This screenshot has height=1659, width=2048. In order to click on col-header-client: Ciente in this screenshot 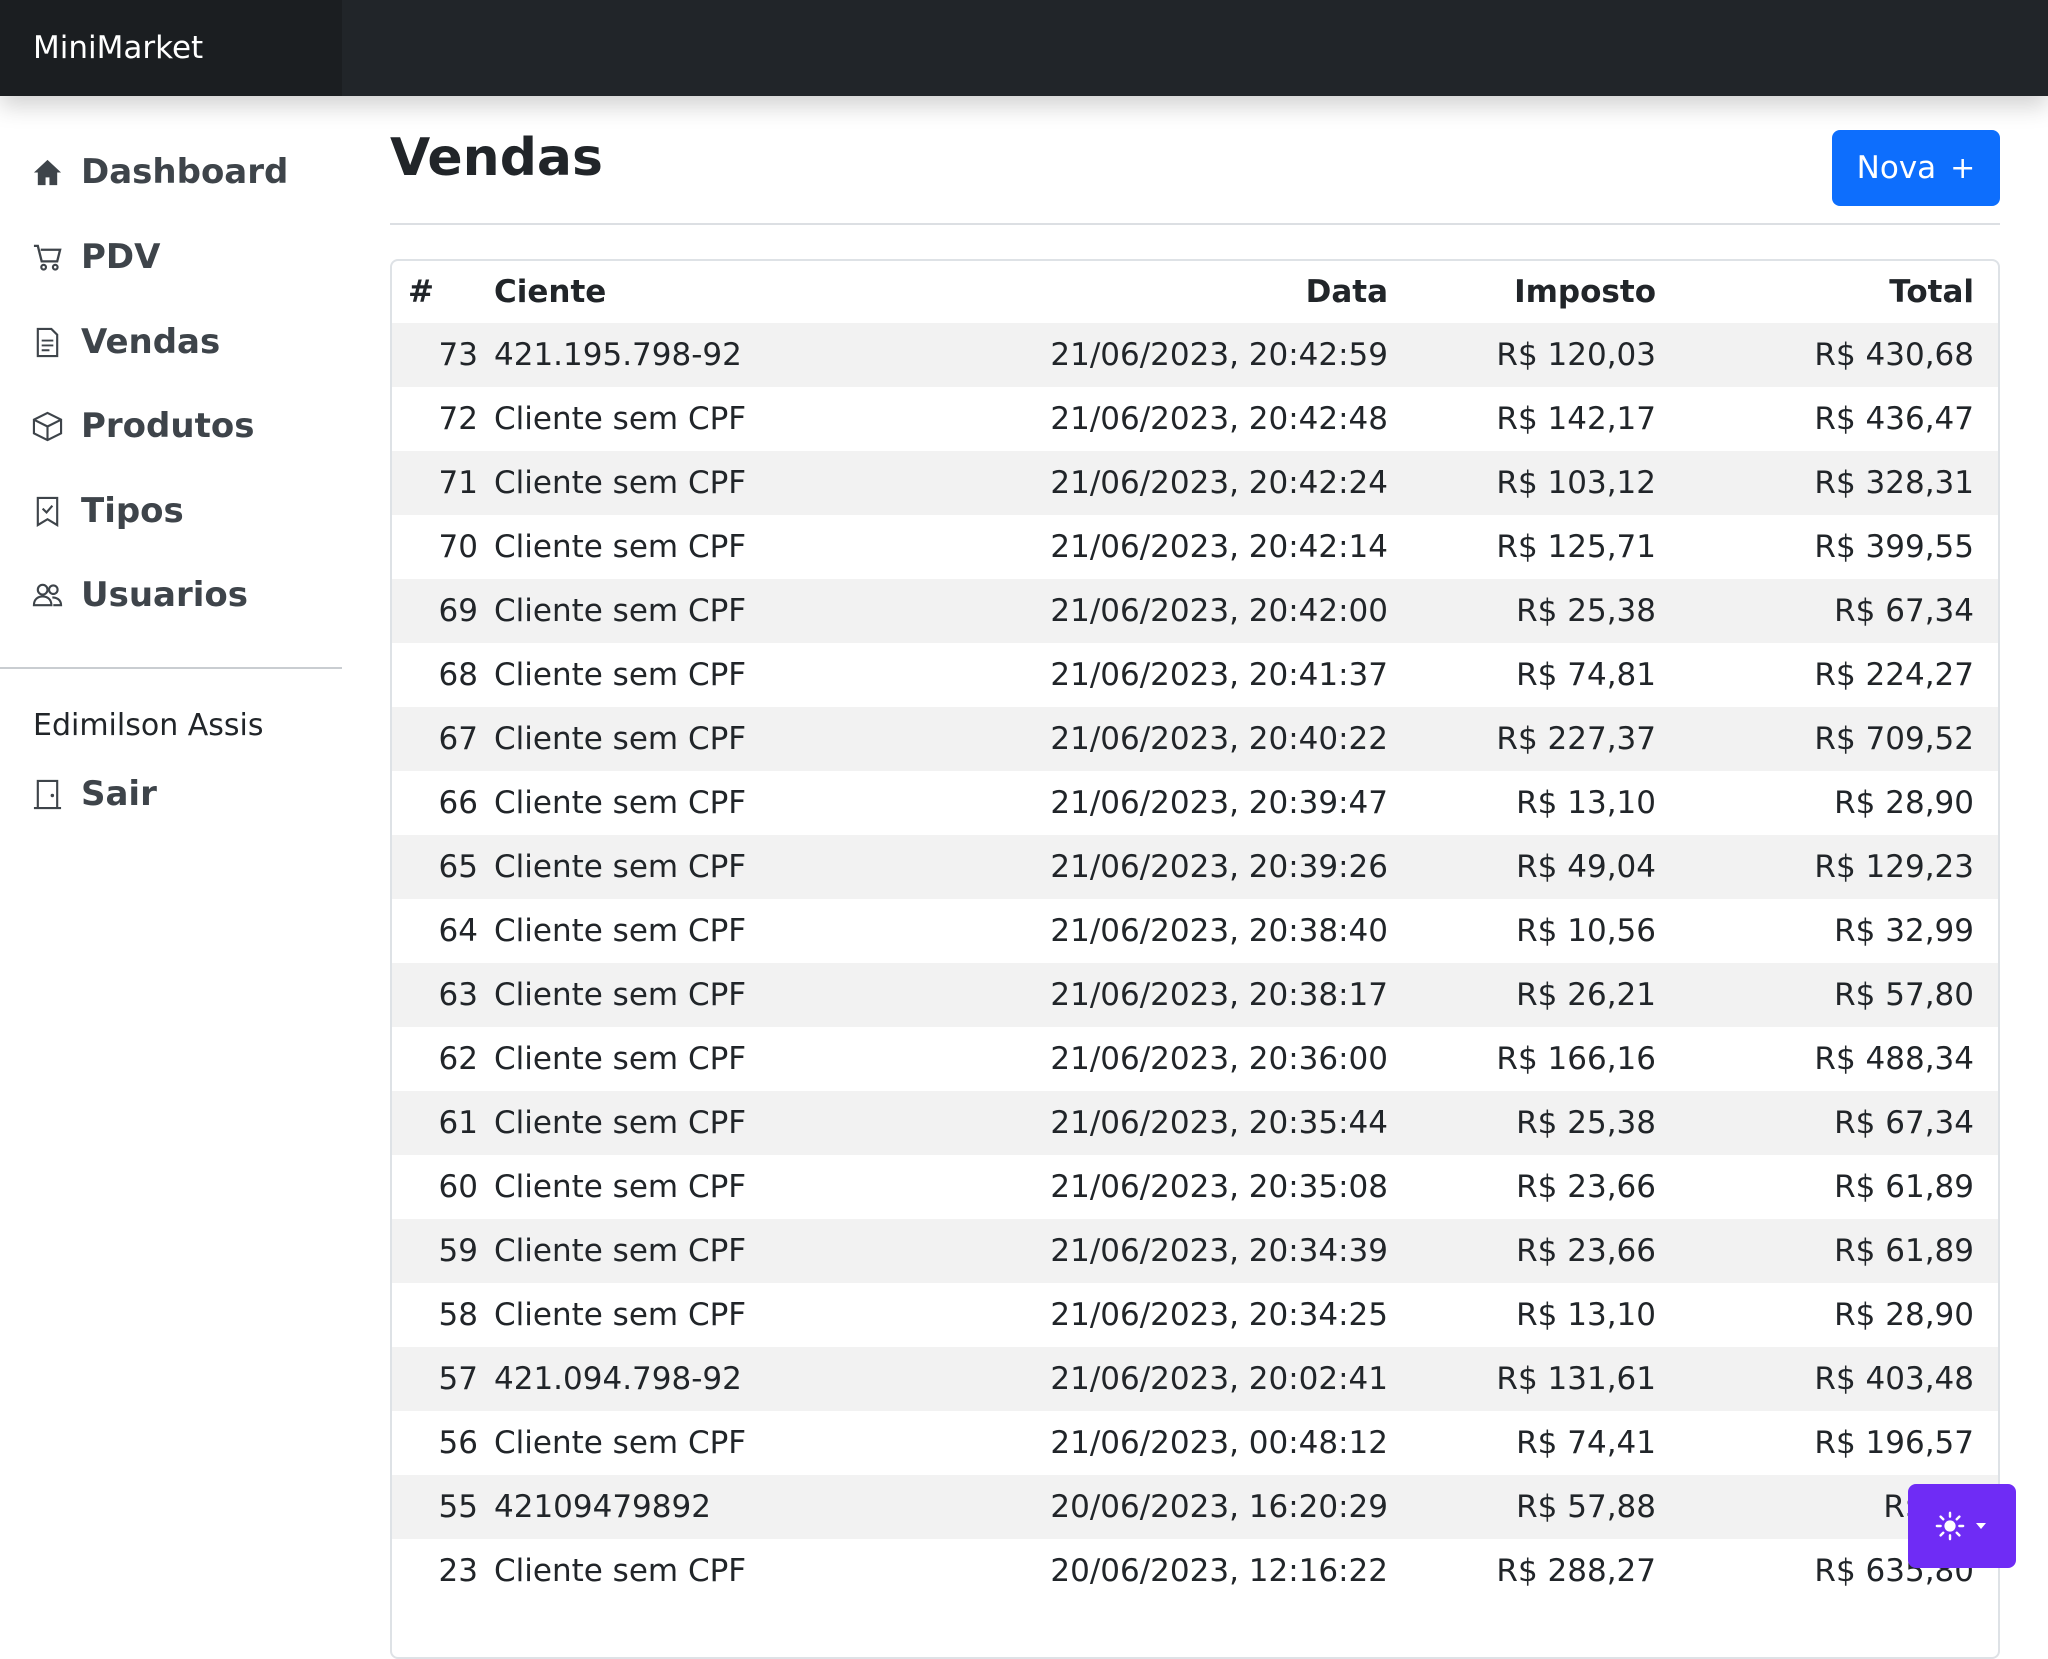, I will do `click(550, 292)`.